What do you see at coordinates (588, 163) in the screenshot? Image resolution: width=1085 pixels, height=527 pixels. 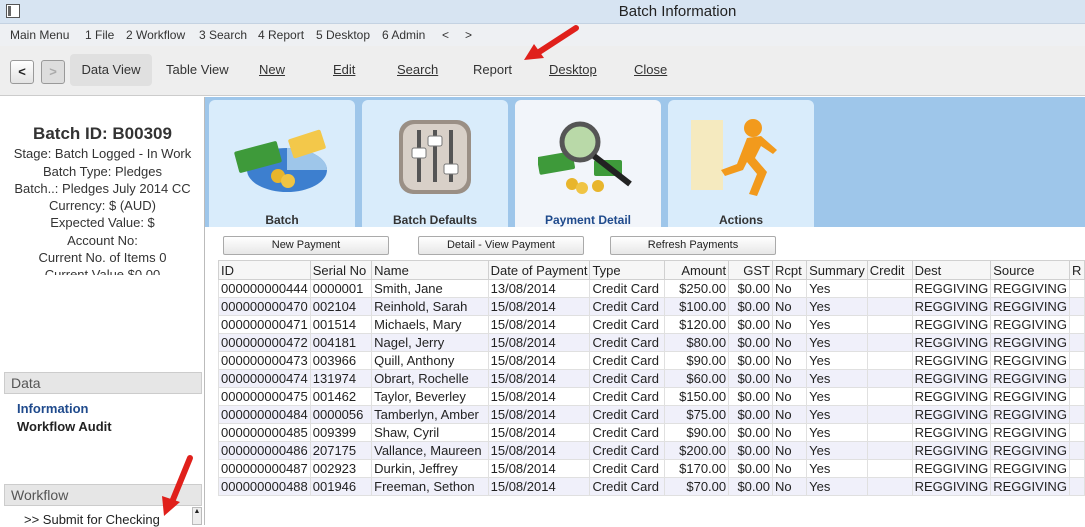 I see `tab-payment-detail: Payment Detail` at bounding box center [588, 163].